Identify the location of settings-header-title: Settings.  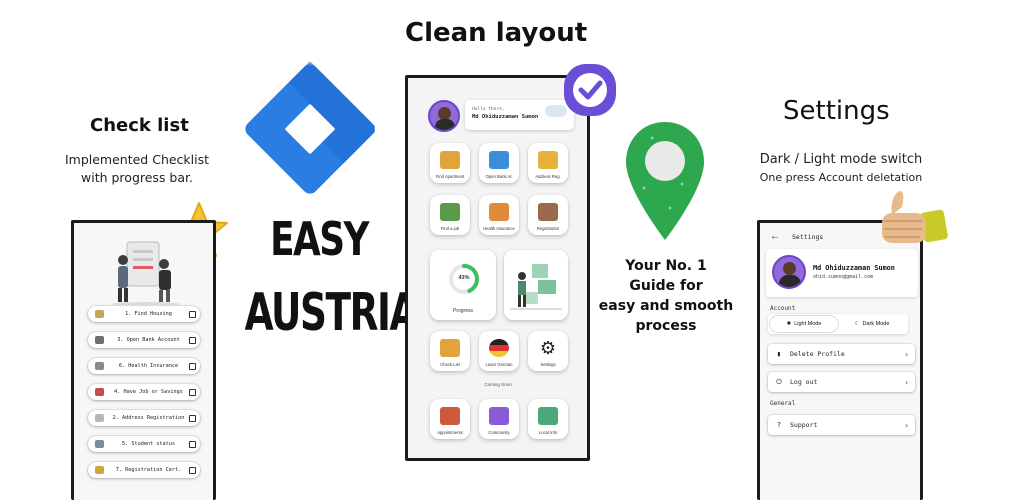
(808, 237).